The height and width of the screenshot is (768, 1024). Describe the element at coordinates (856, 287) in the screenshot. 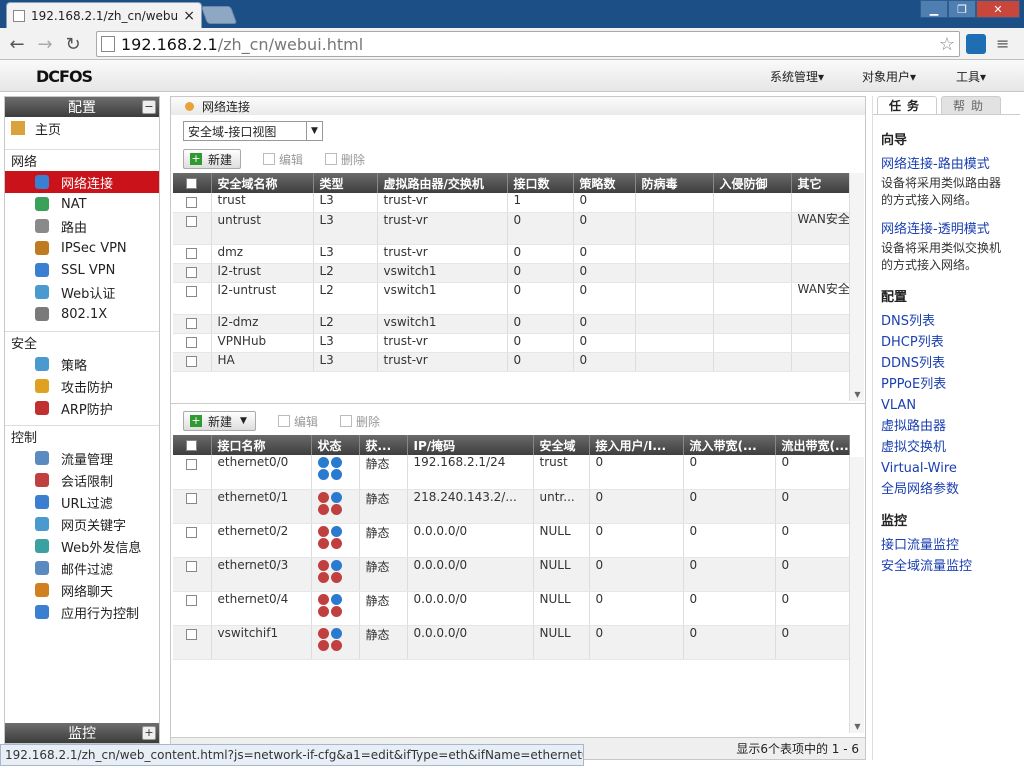

I see `zone-table-scrollbar: ▼` at that location.